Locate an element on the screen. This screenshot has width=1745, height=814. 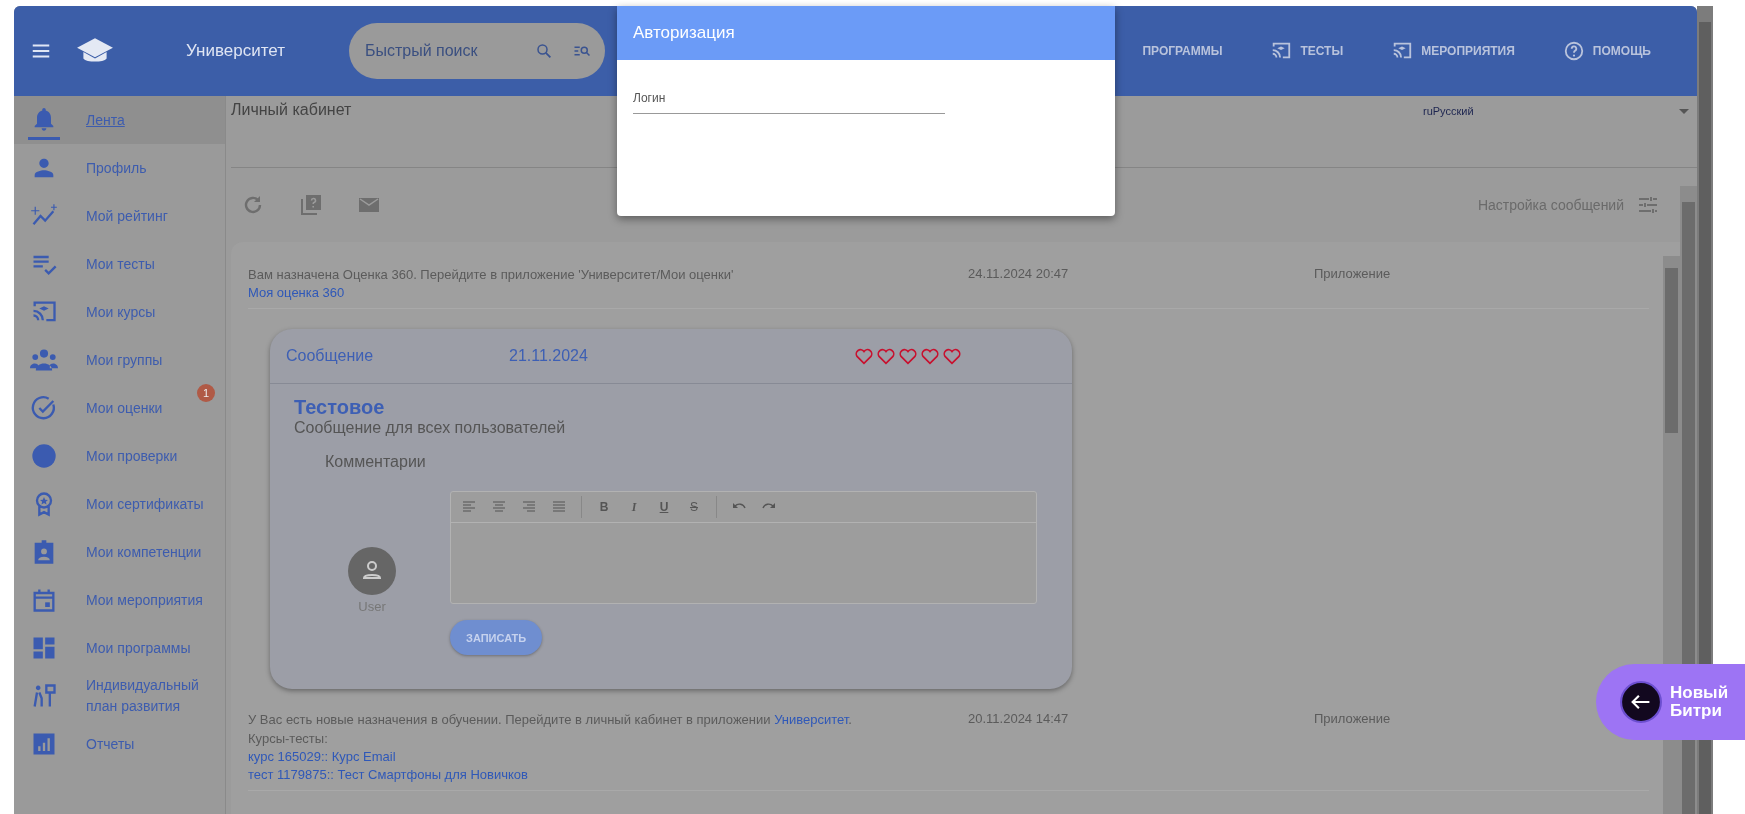
sidebar-item: Лента is located at coordinates (119, 120).